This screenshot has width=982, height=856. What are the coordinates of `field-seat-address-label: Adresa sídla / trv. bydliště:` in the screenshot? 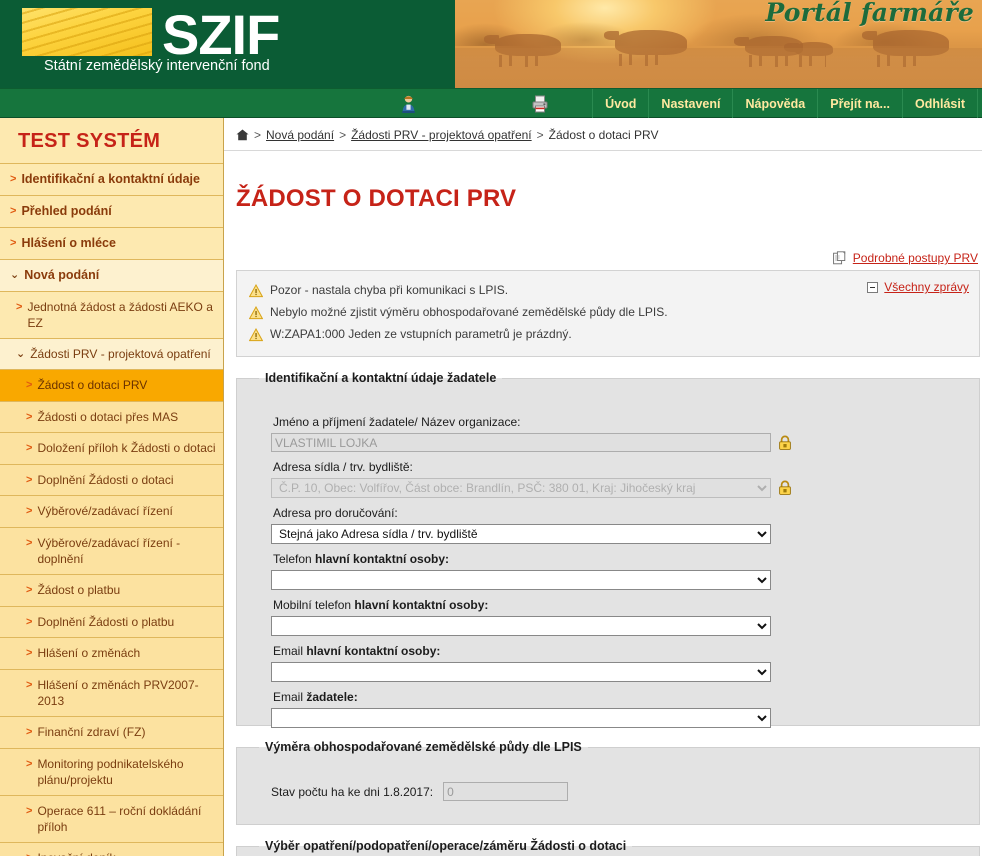 It's located at (343, 467).